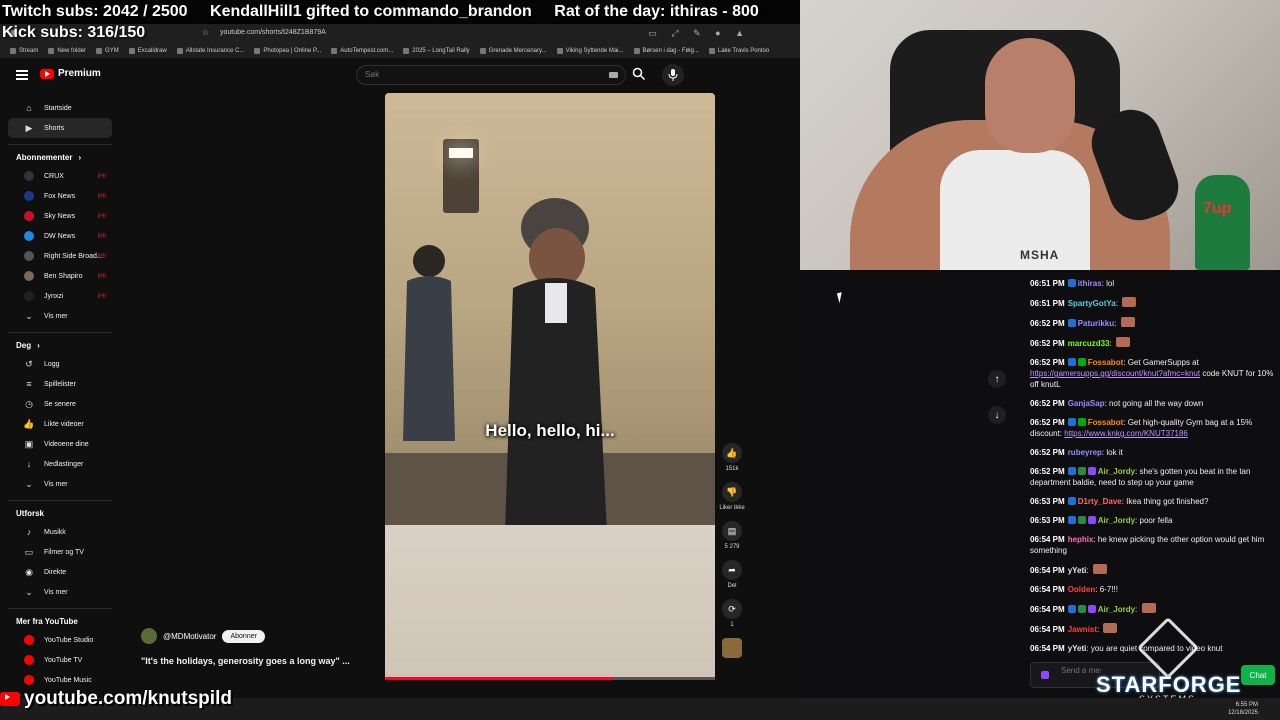  Describe the element at coordinates (24, 51) in the screenshot. I see `bookmark-item: Stream` at that location.